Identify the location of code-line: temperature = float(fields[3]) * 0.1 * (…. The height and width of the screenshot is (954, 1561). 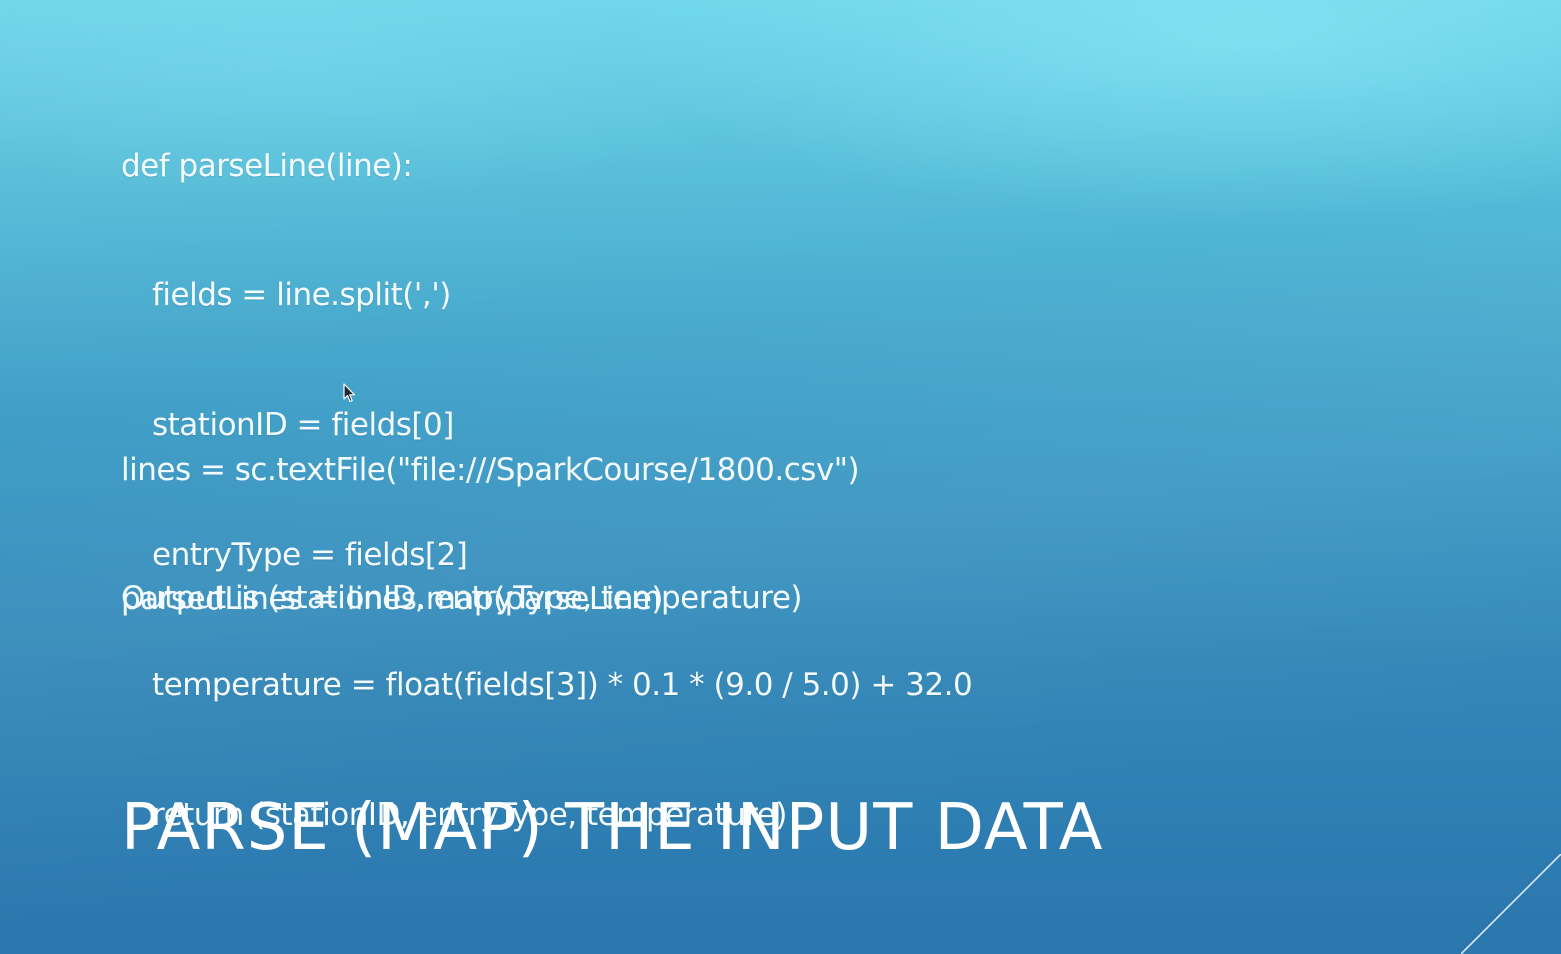
(562, 685).